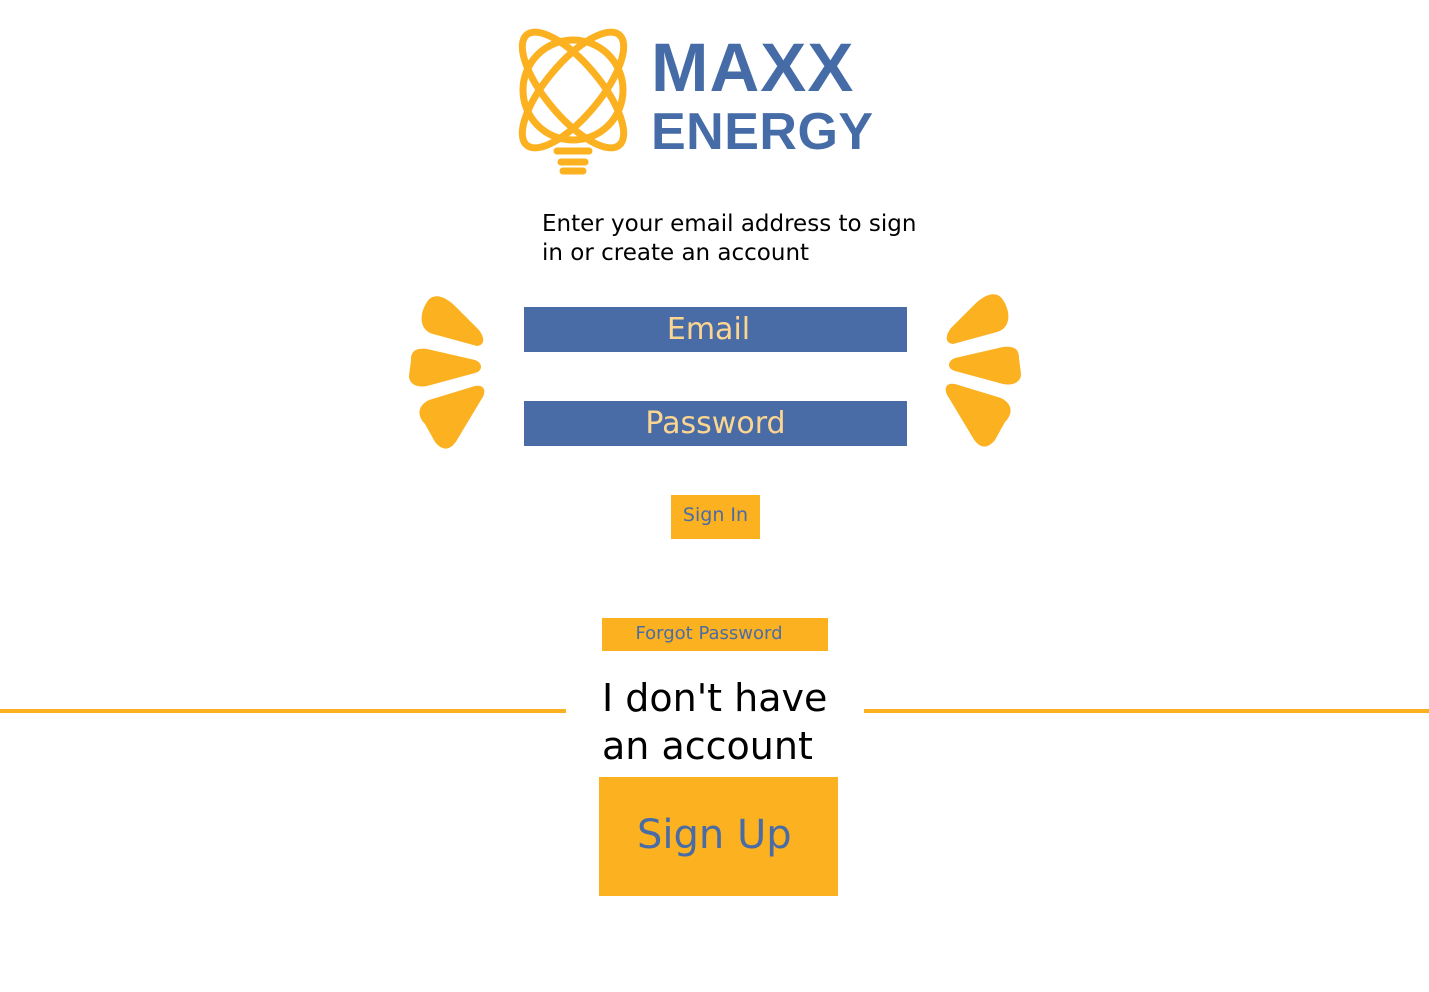 The width and height of the screenshot is (1429, 992). What do you see at coordinates (715, 722) in the screenshot?
I see `no-account-prompt: I don't have an account` at bounding box center [715, 722].